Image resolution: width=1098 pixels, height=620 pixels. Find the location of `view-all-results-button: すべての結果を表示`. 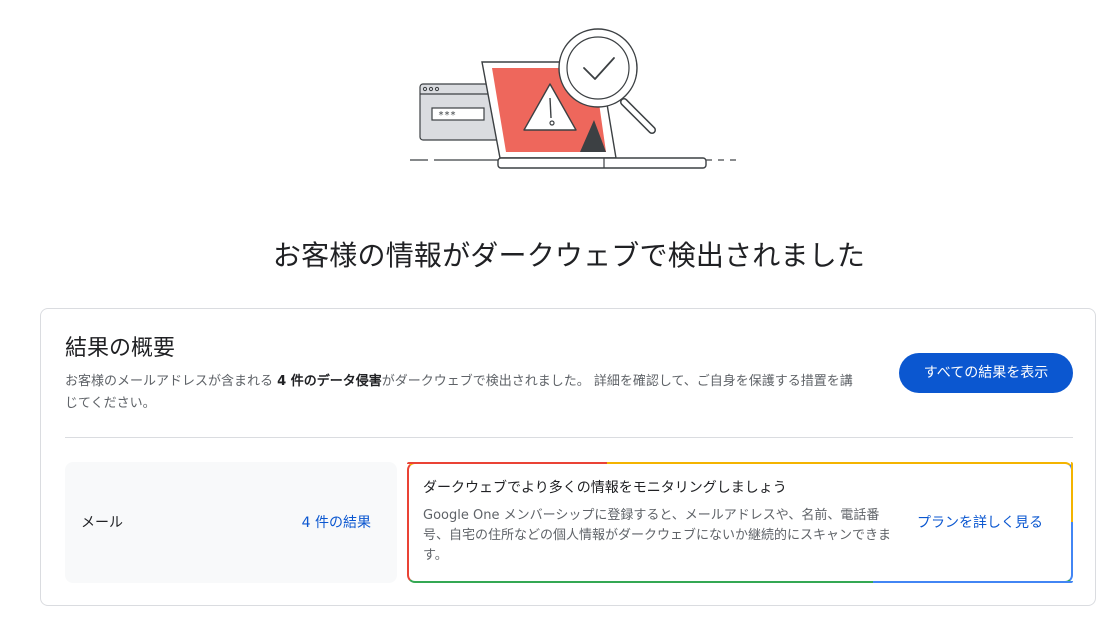

view-all-results-button: すべての結果を表示 is located at coordinates (986, 373).